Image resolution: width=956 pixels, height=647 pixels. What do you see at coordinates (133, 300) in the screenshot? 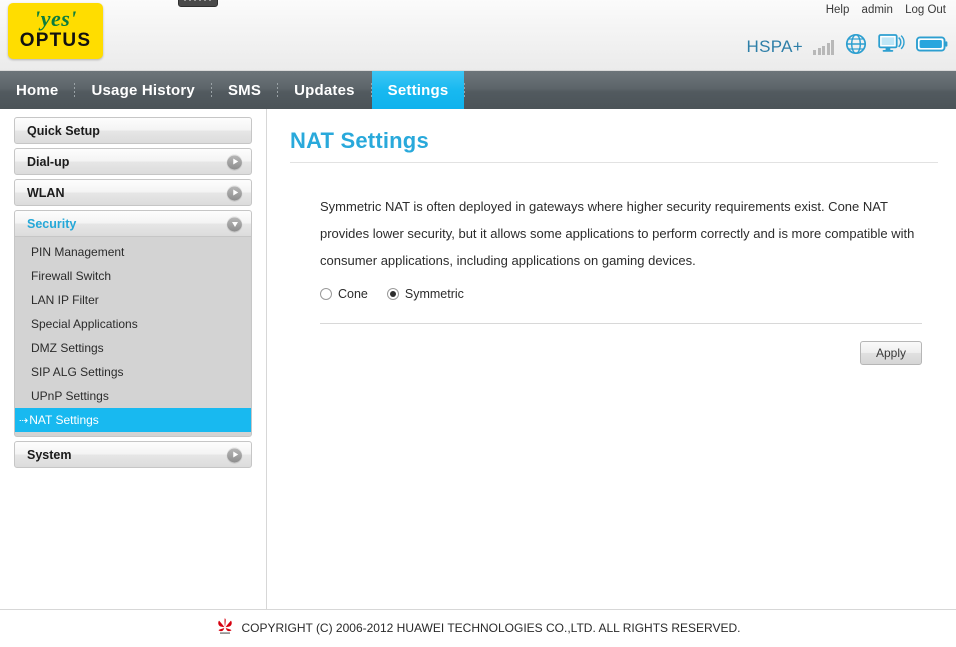
I see `sidebar-item-lan-ip-filter: LAN IP Filter` at bounding box center [133, 300].